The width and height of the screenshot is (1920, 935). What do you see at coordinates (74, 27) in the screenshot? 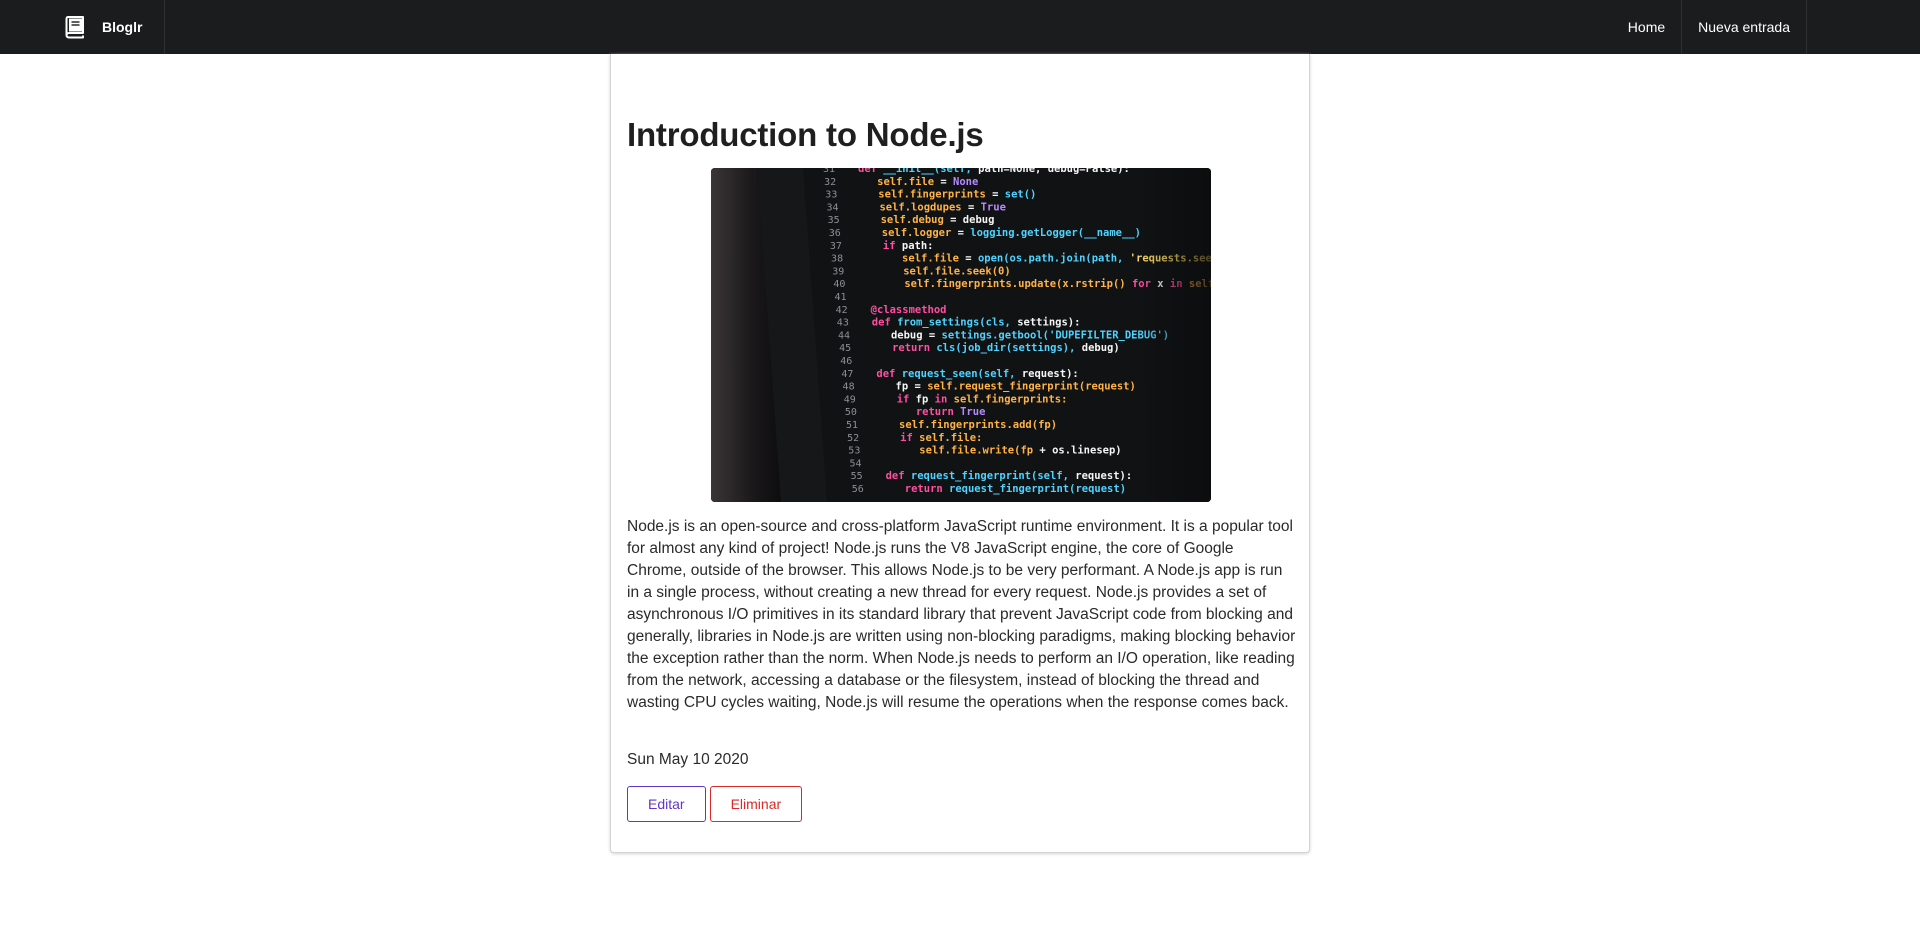
I see `book-icon` at bounding box center [74, 27].